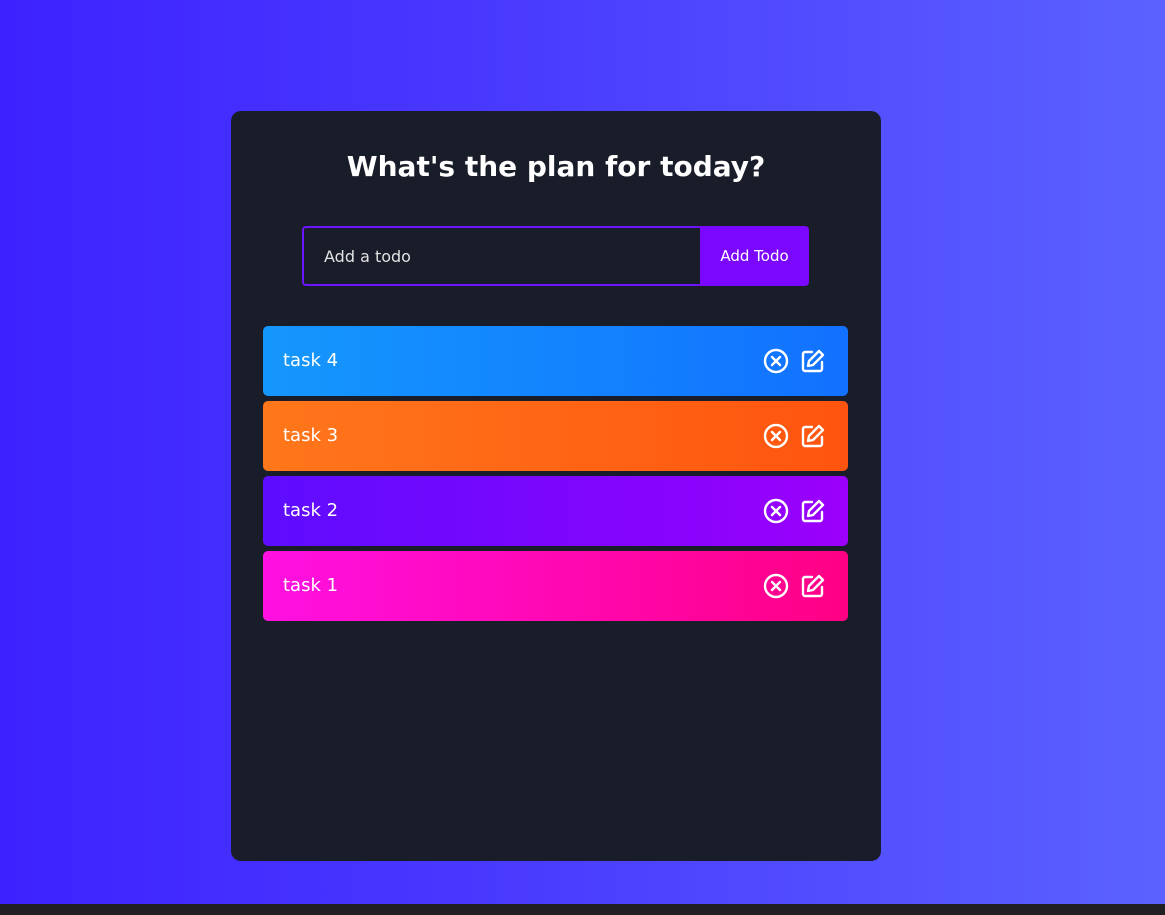  I want to click on todo-text: task 2, so click(311, 510).